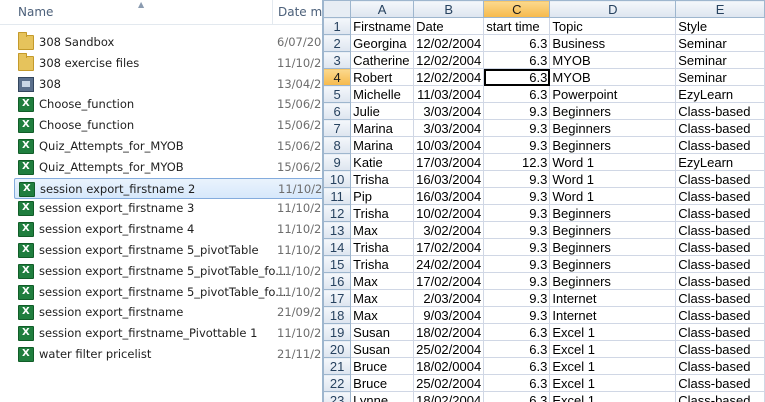 The width and height of the screenshot is (765, 402). What do you see at coordinates (168, 354) in the screenshot?
I see `file-list-item: water filter pricelist 21/11/20` at bounding box center [168, 354].